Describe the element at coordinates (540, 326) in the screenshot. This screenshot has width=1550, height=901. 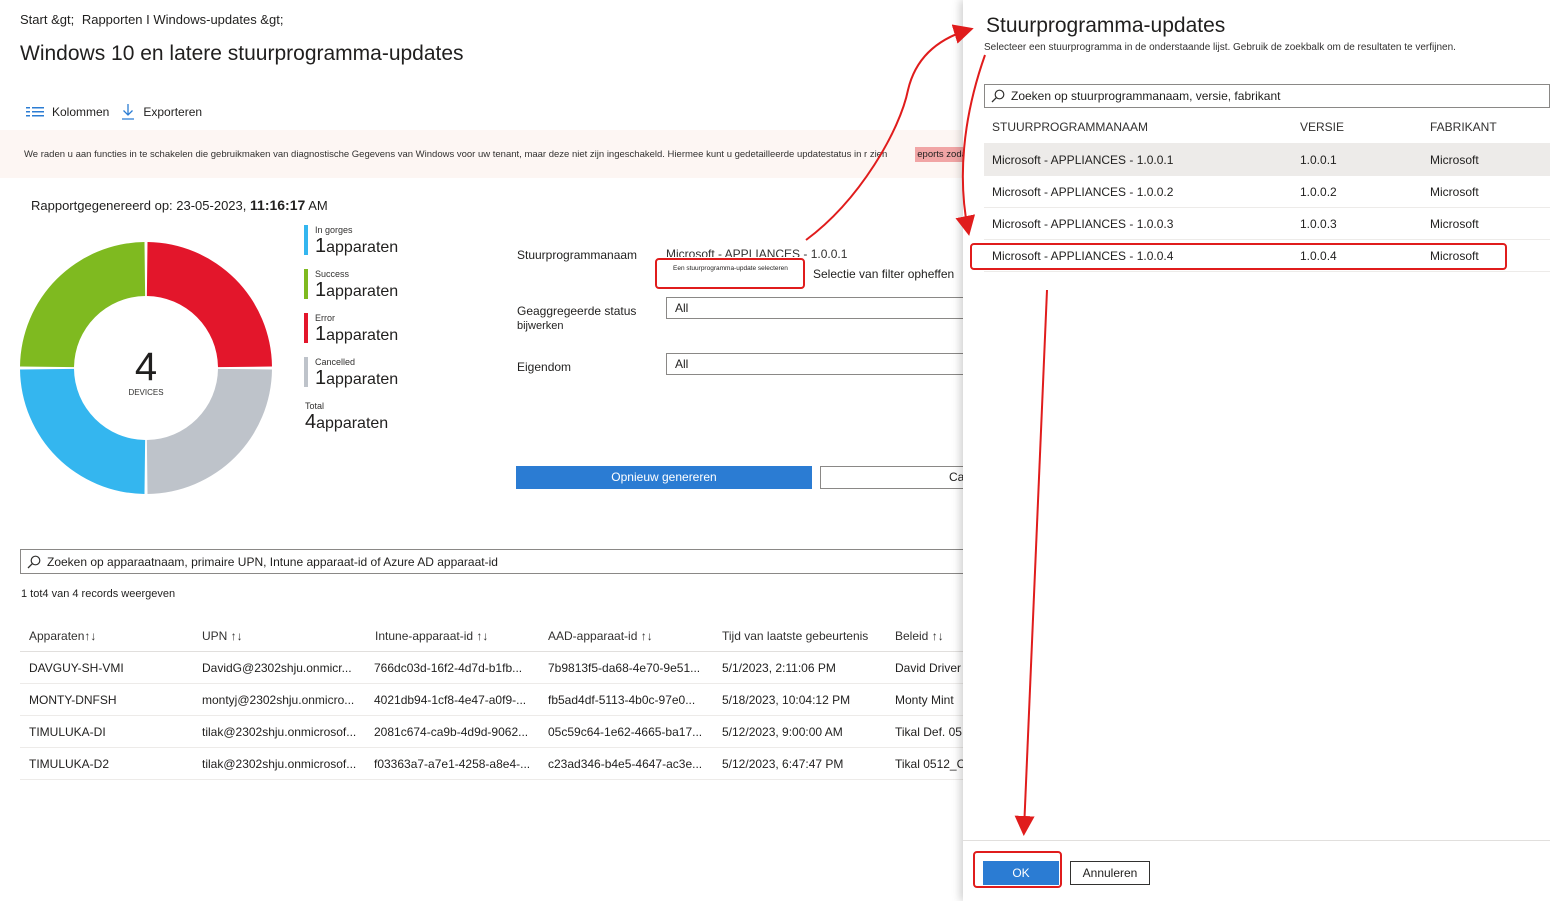
I see `aggregated-status-label-2: bijwerken` at that location.